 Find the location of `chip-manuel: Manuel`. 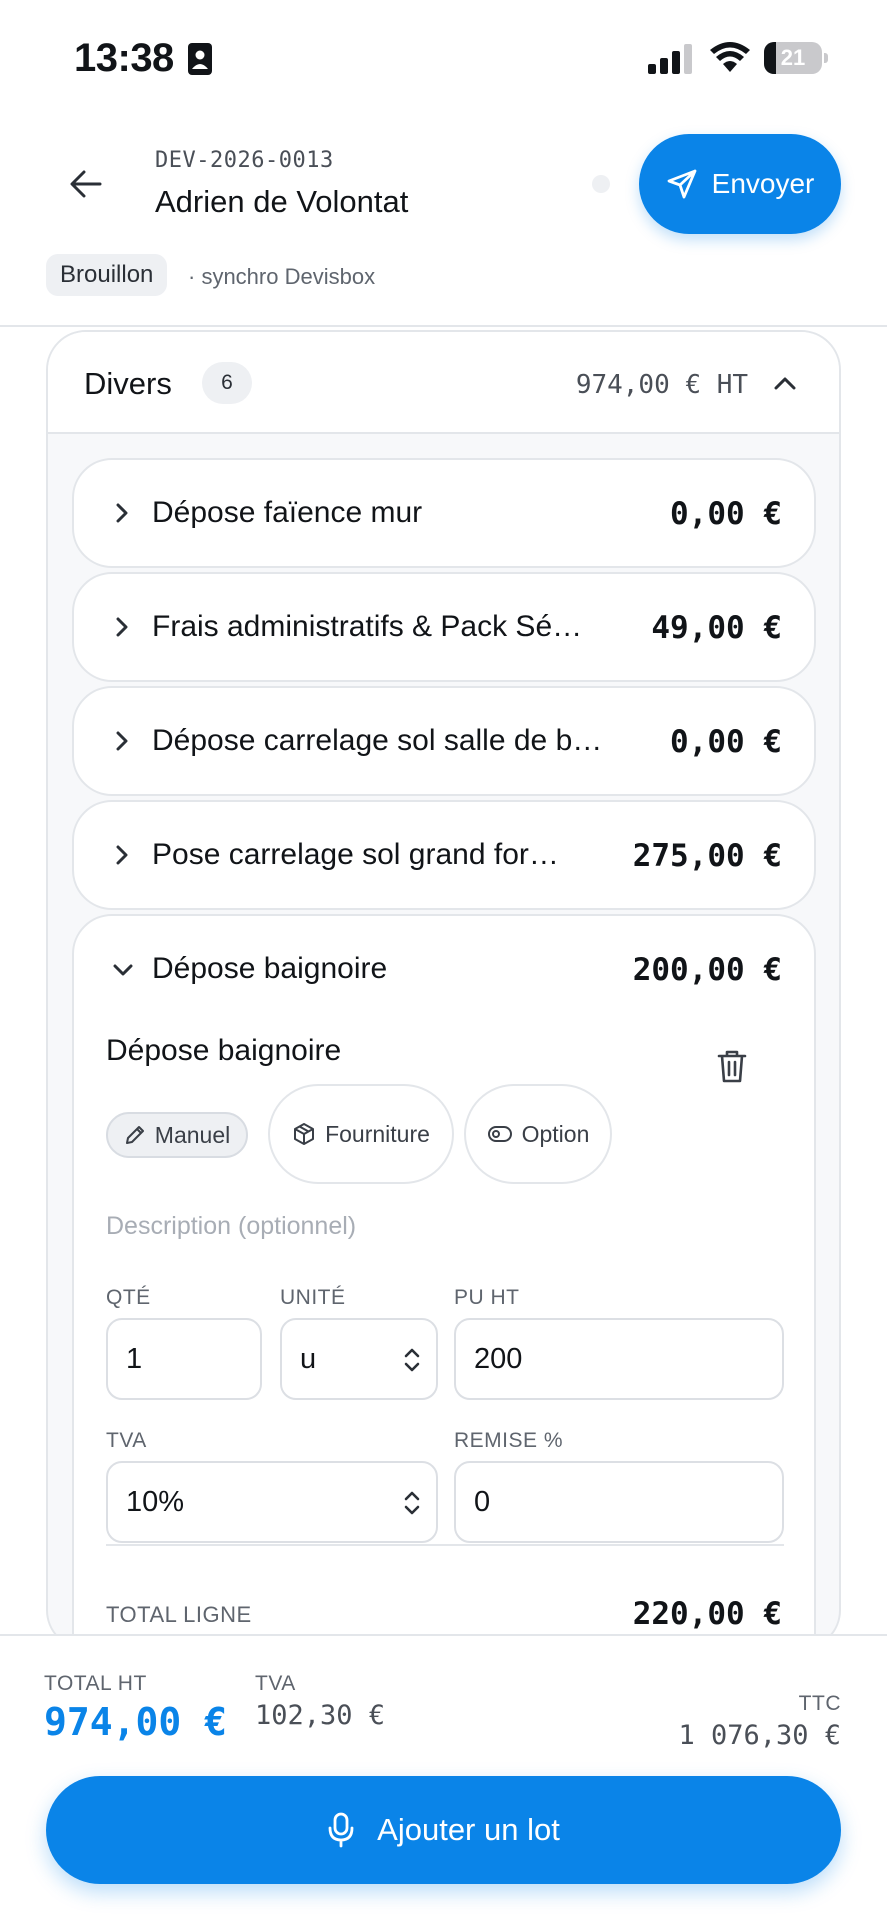

chip-manuel: Manuel is located at coordinates (177, 1135).